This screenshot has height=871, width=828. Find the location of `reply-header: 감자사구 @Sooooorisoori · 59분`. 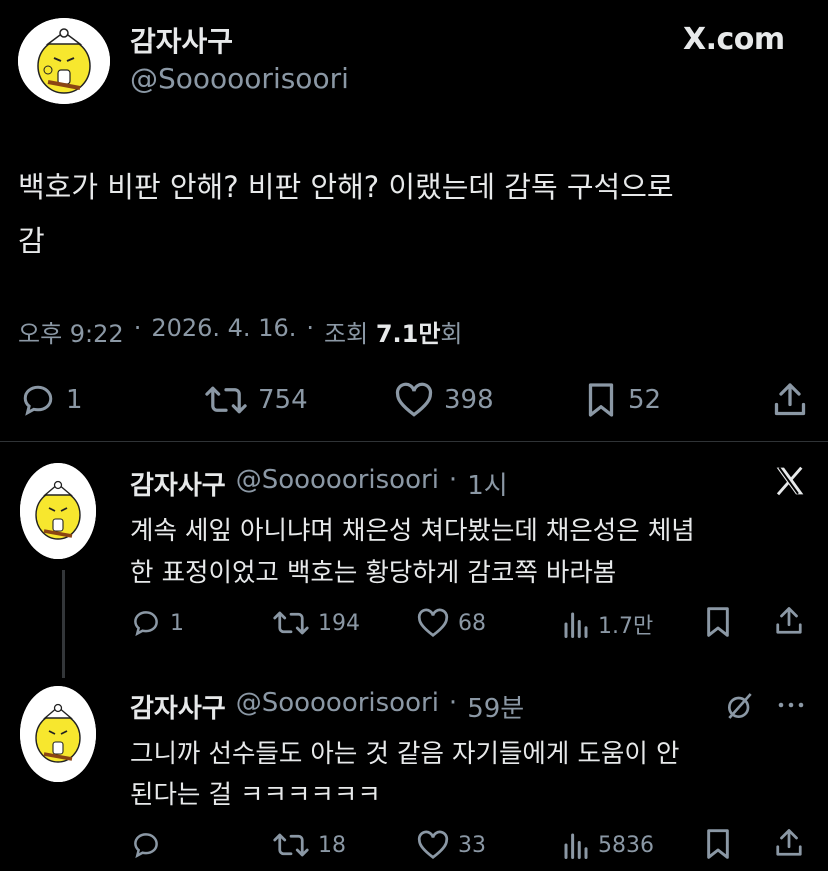

reply-header: 감자사구 @Sooooorisoori · 59분 is located at coordinates (327, 706).